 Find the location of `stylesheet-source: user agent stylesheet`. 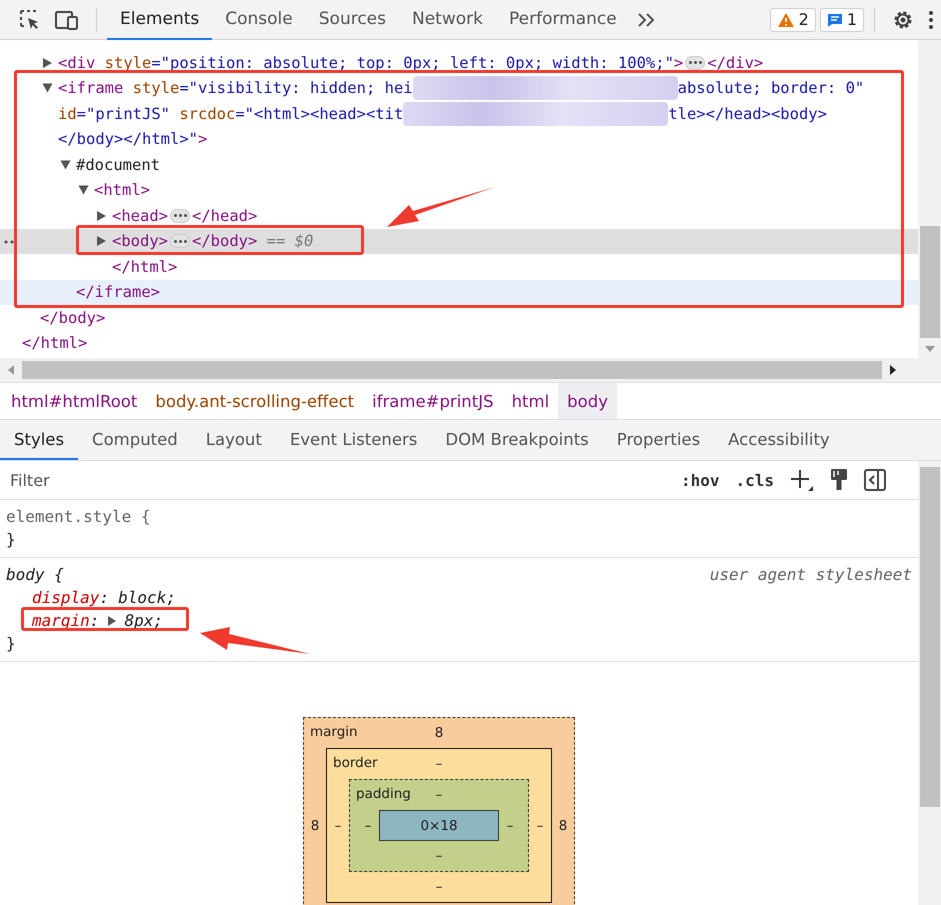

stylesheet-source: user agent stylesheet is located at coordinates (811, 574).